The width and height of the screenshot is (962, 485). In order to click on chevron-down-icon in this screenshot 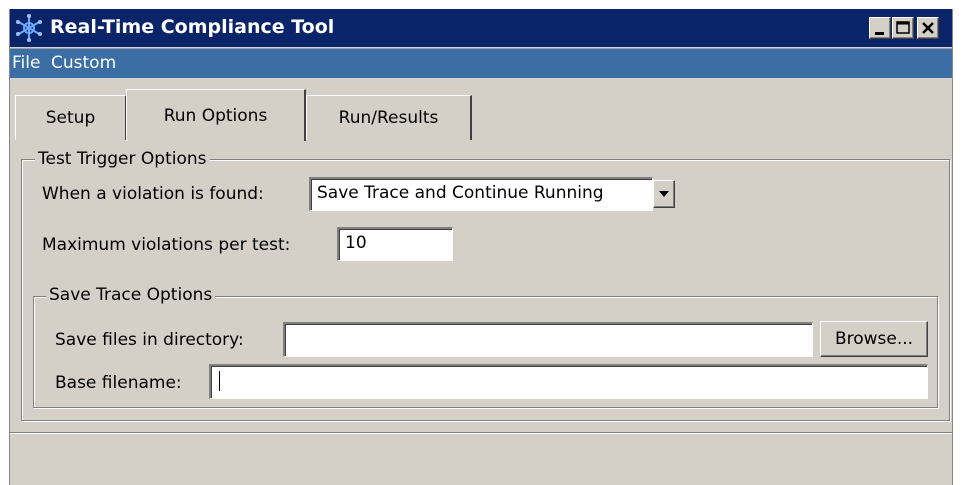, I will do `click(664, 194)`.